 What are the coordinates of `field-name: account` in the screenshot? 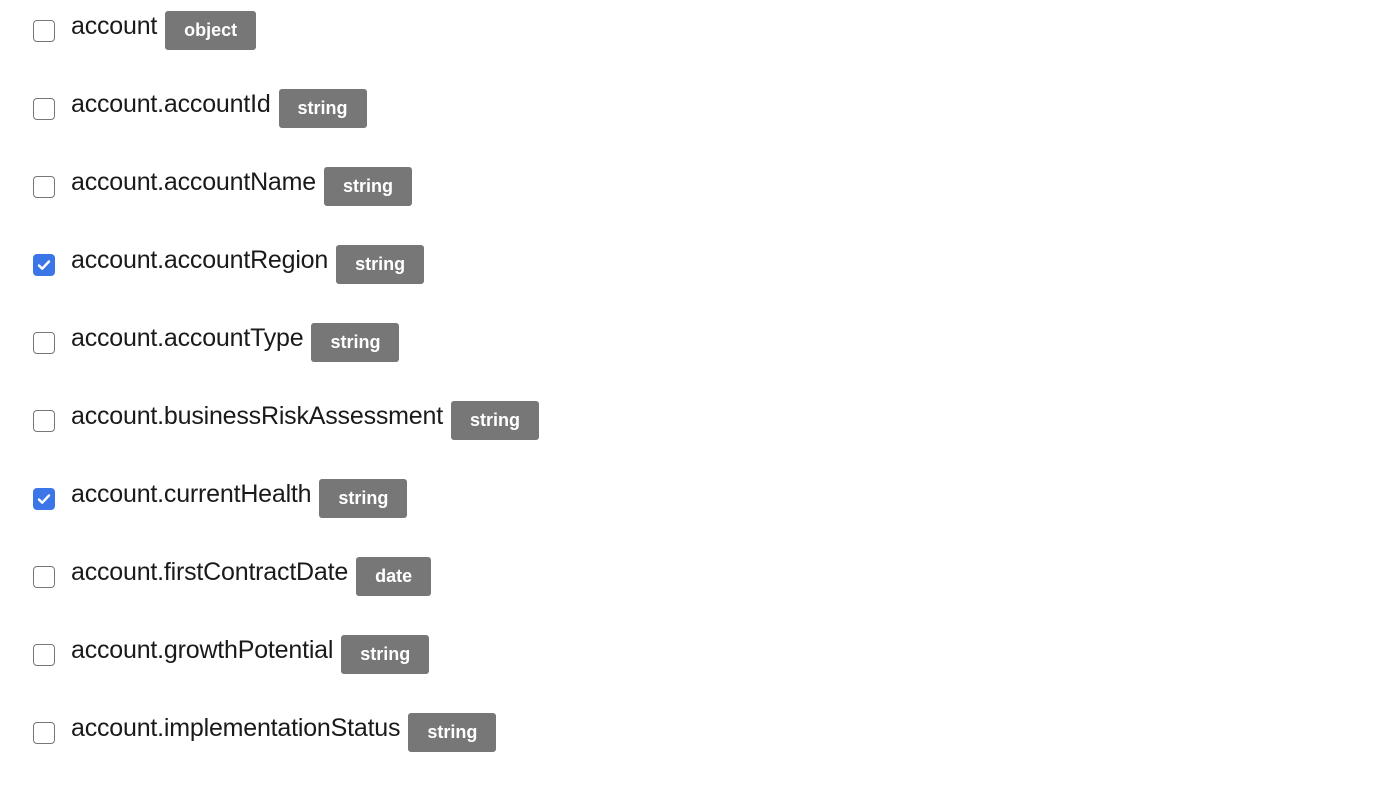 It's located at (114, 26).